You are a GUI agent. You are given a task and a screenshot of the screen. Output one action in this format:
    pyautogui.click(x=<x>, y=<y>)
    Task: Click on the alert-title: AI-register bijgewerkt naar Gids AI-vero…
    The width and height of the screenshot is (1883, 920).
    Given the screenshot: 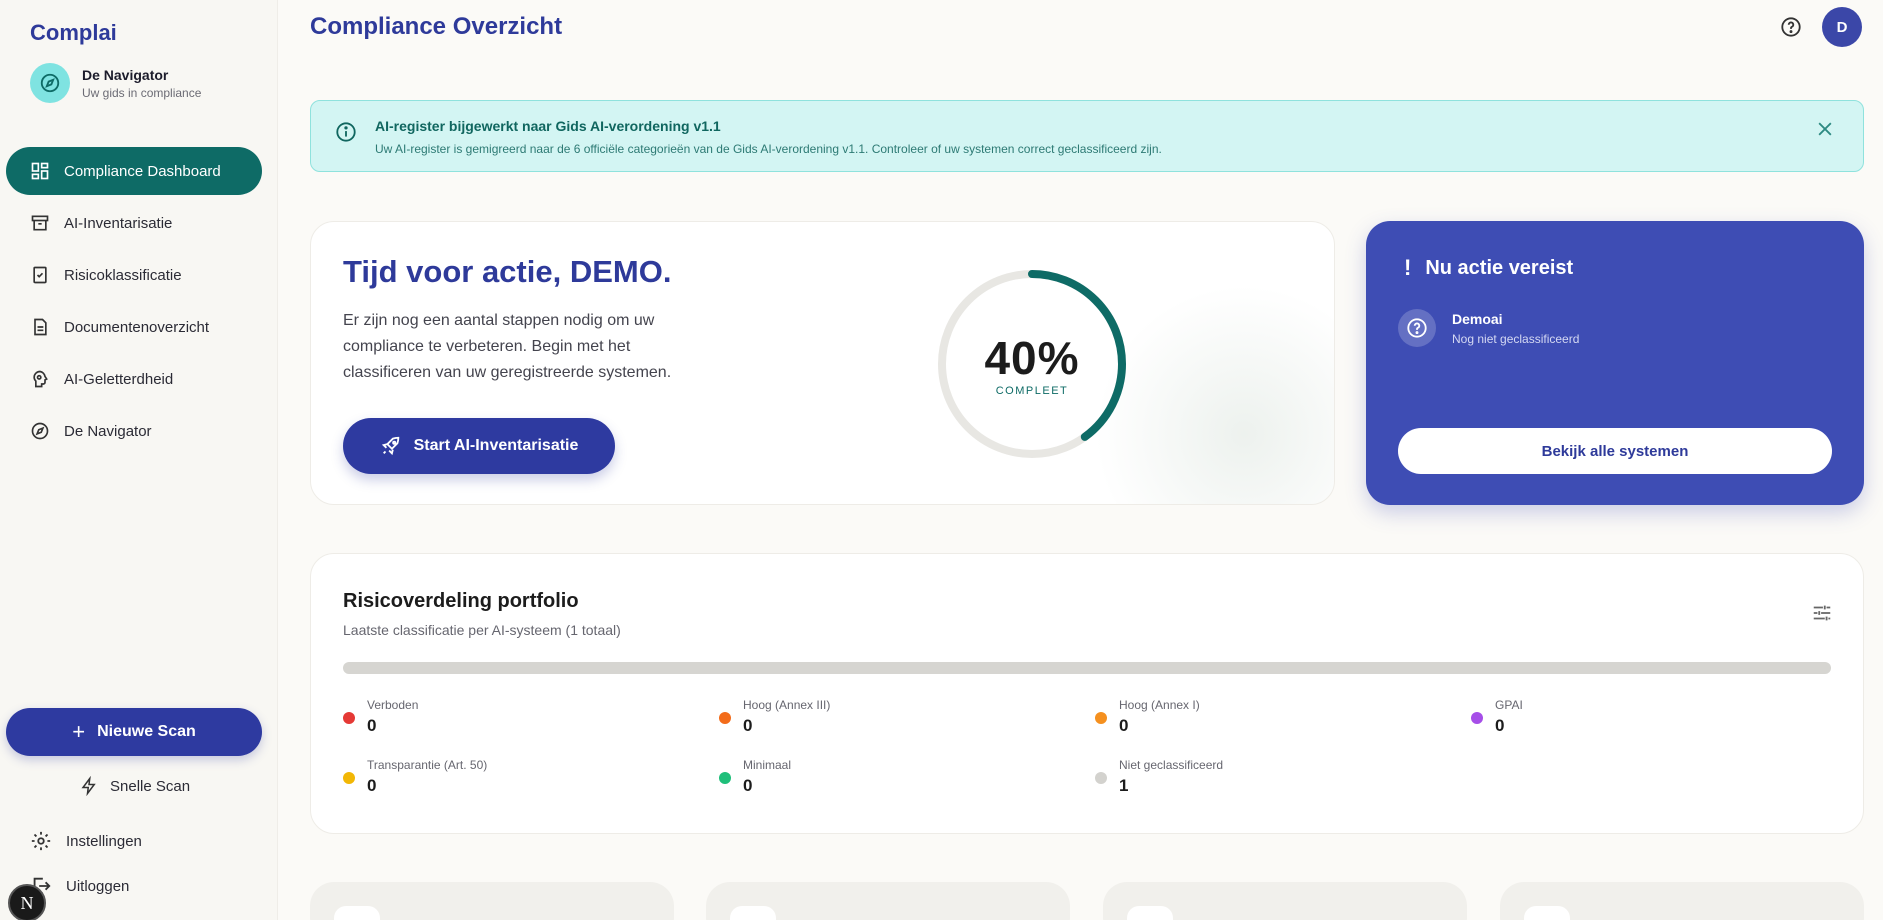 What is the action you would take?
    pyautogui.click(x=548, y=126)
    